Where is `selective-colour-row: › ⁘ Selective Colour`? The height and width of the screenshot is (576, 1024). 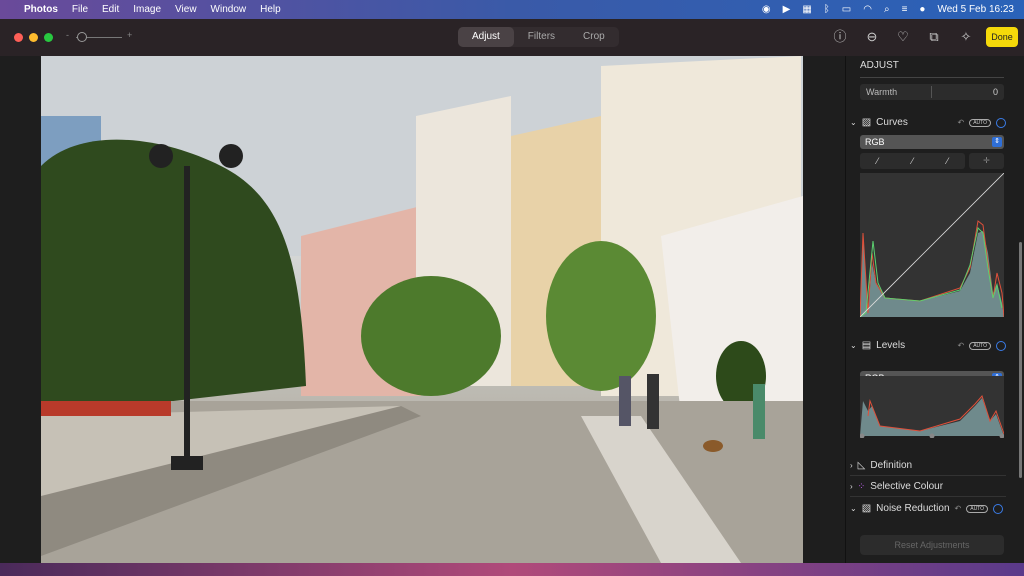 selective-colour-row: › ⁘ Selective Colour is located at coordinates (928, 489).